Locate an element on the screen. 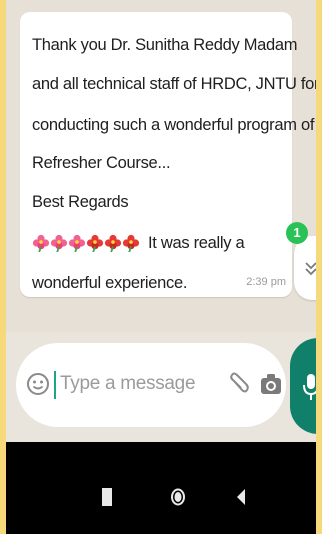  message-composer: Type a message is located at coordinates (151, 385).